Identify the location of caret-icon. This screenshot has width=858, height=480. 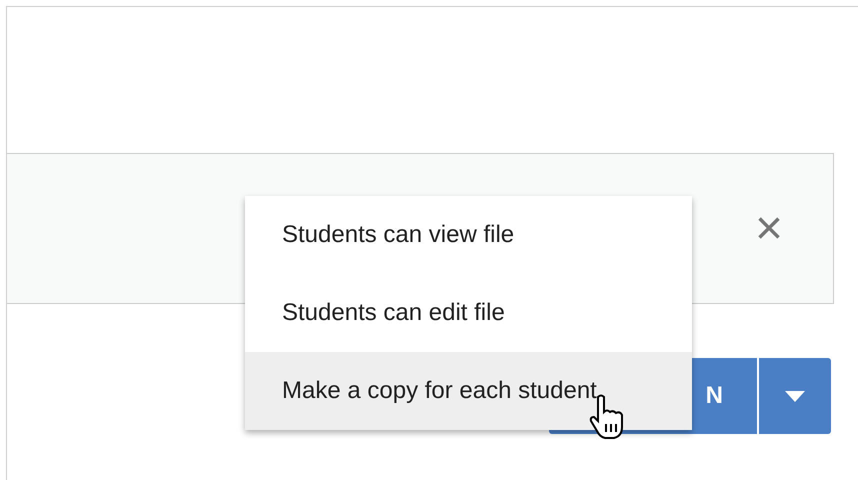
(795, 396).